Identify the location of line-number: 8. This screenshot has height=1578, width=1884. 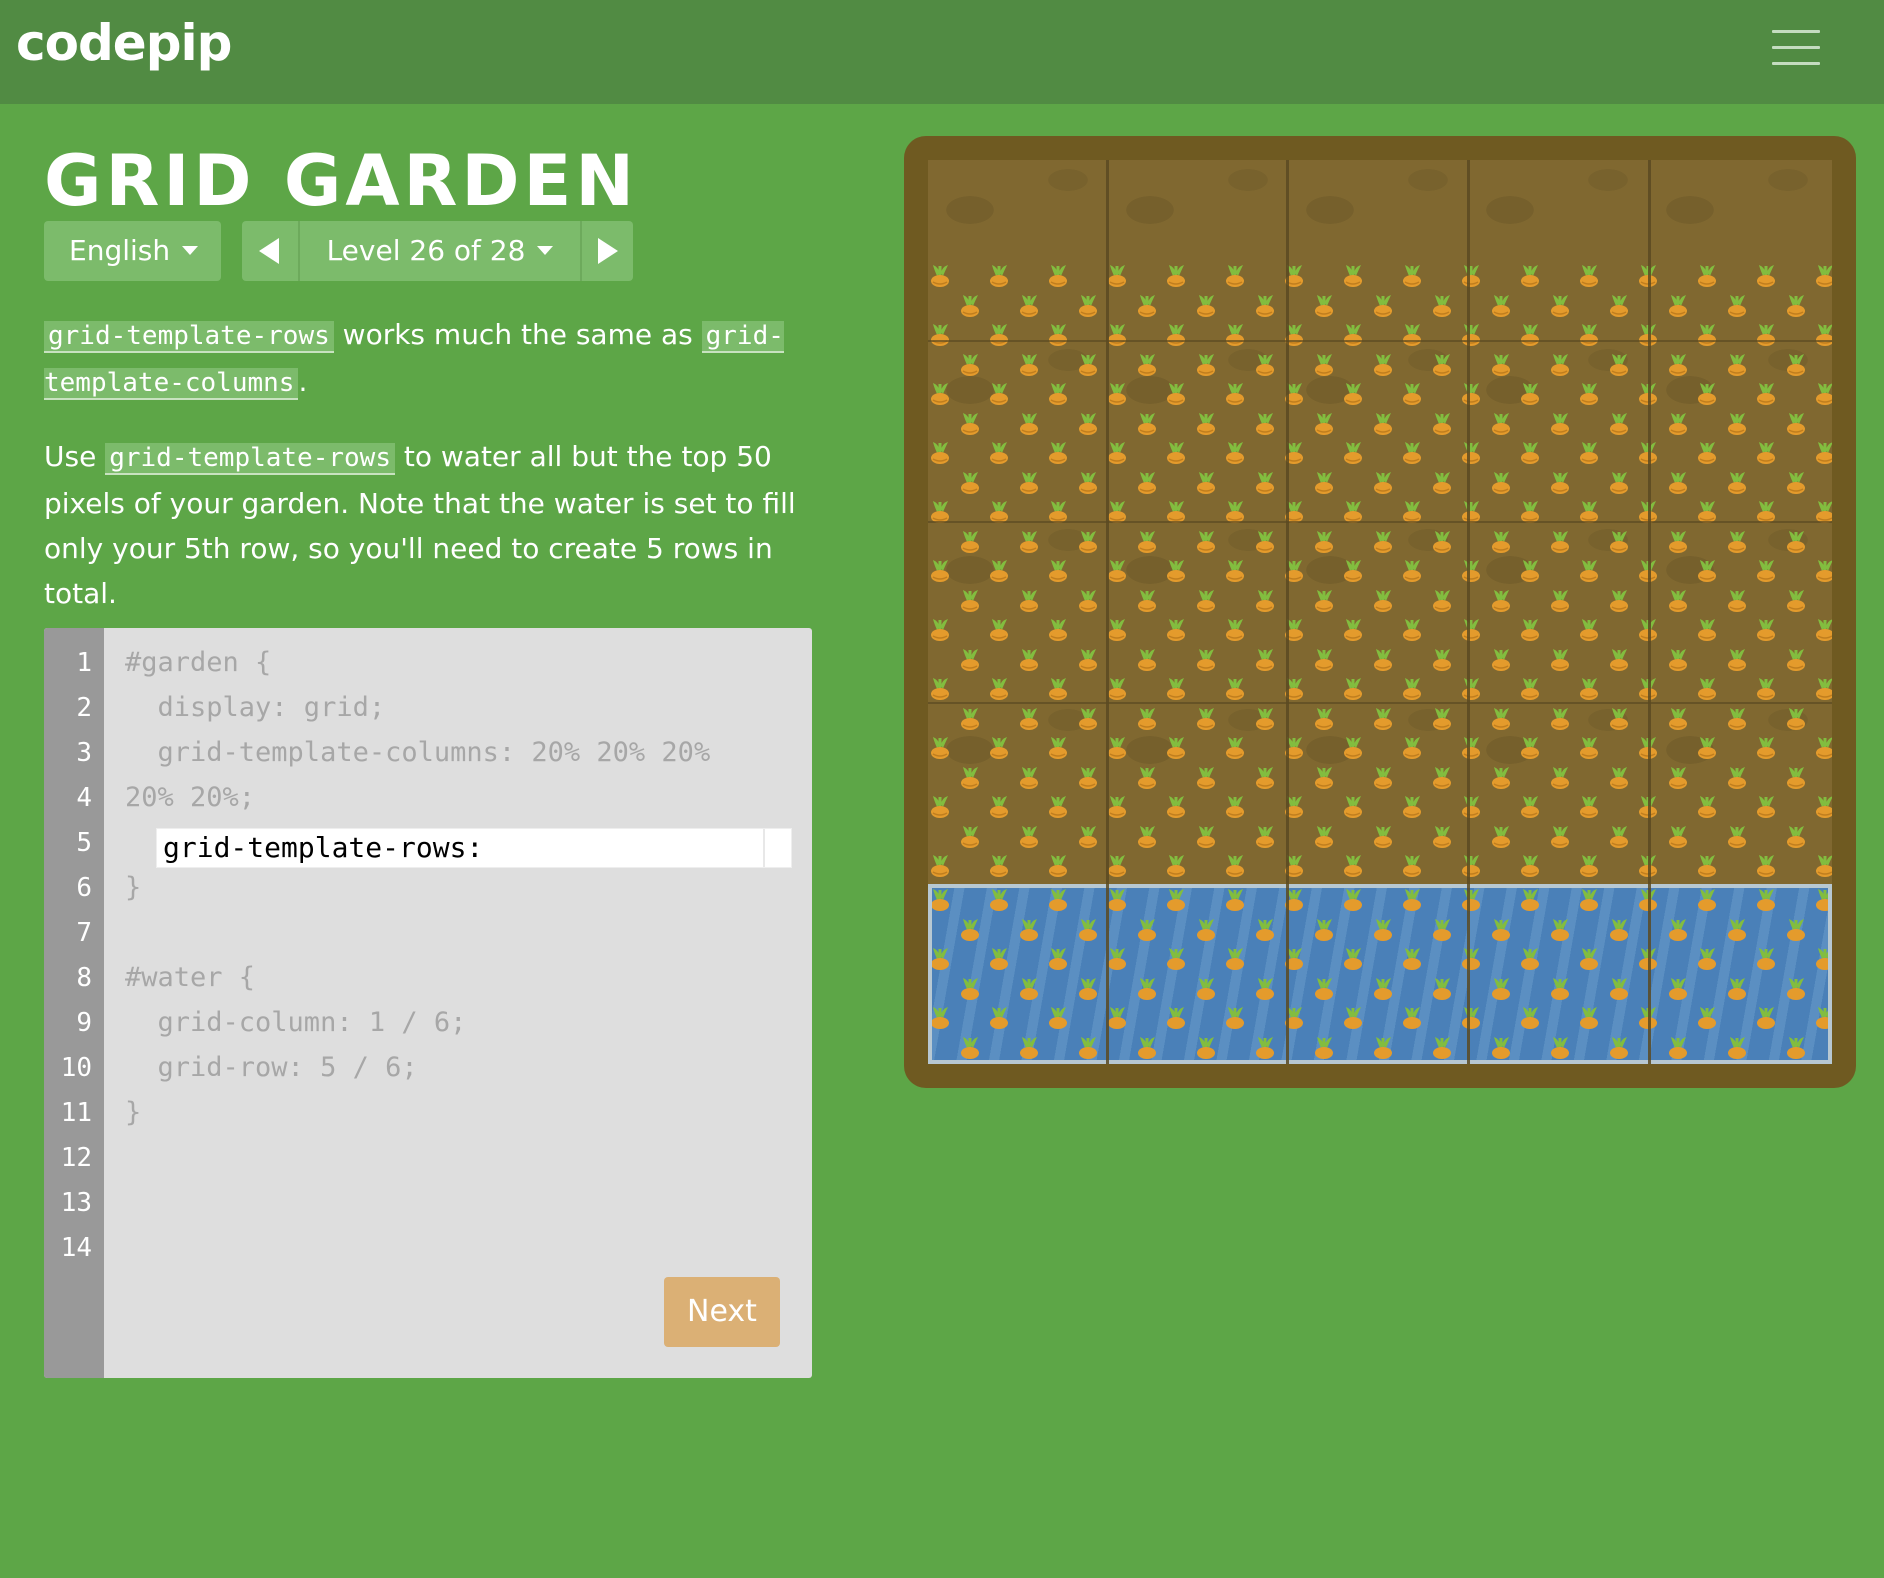
(84, 978).